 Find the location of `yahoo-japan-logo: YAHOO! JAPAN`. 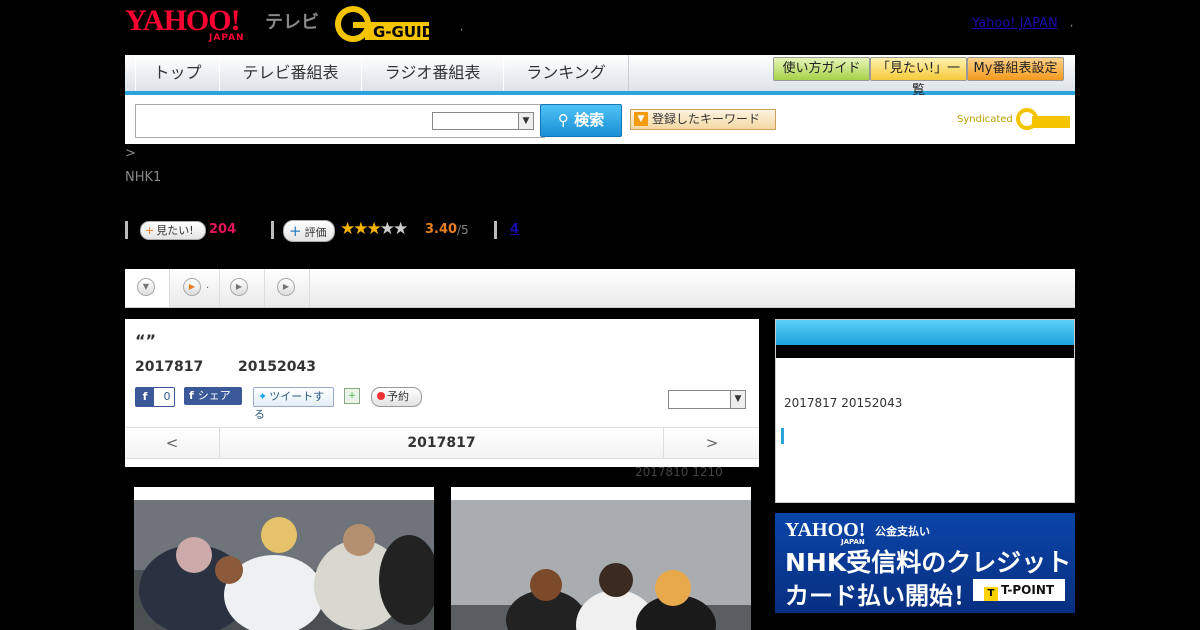

yahoo-japan-logo: YAHOO! JAPAN is located at coordinates (195, 25).